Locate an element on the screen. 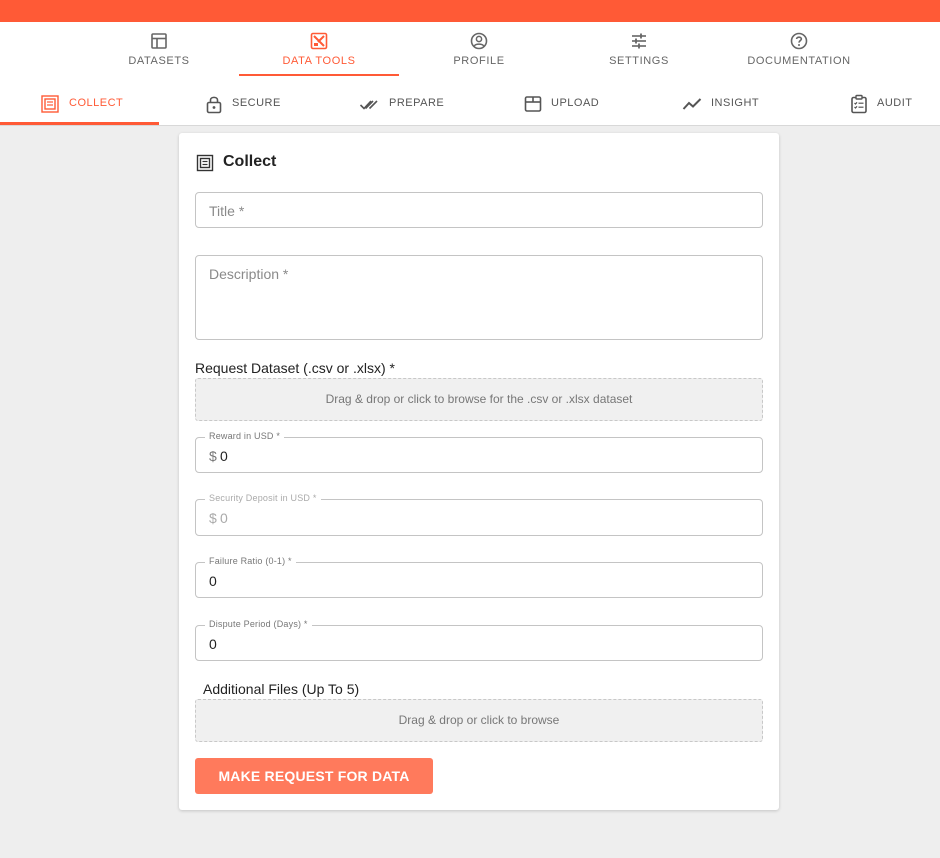 The height and width of the screenshot is (858, 940). dispute-period-input: 0 is located at coordinates (459, 644).